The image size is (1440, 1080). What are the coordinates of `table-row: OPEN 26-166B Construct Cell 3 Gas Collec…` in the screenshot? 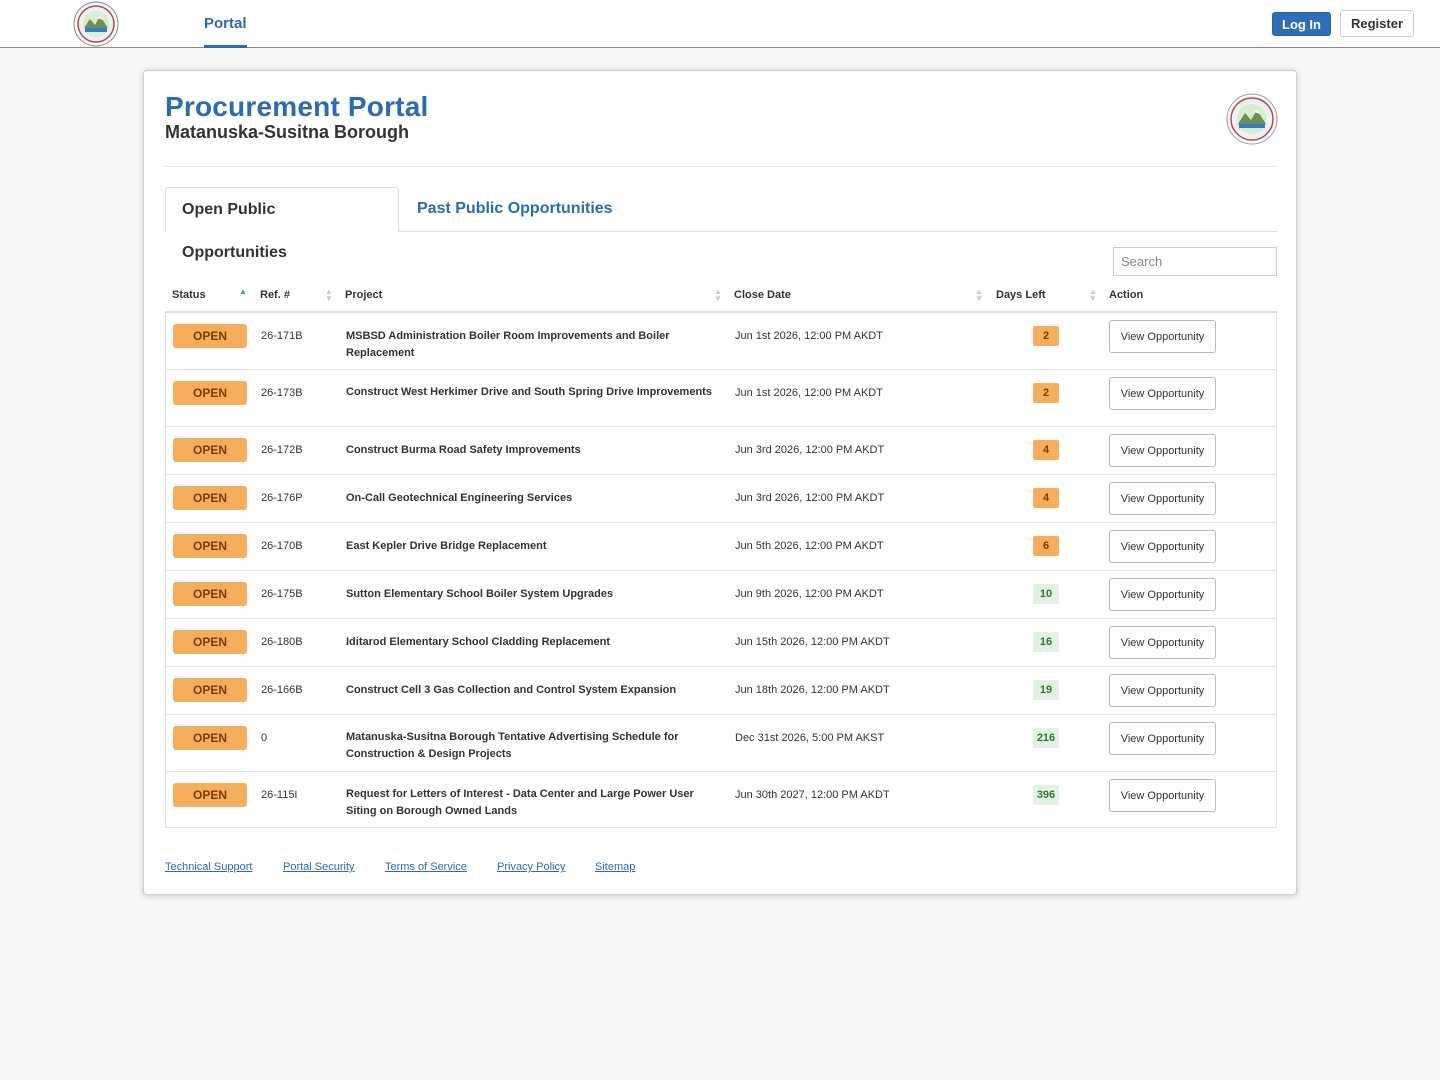 It's located at (721, 690).